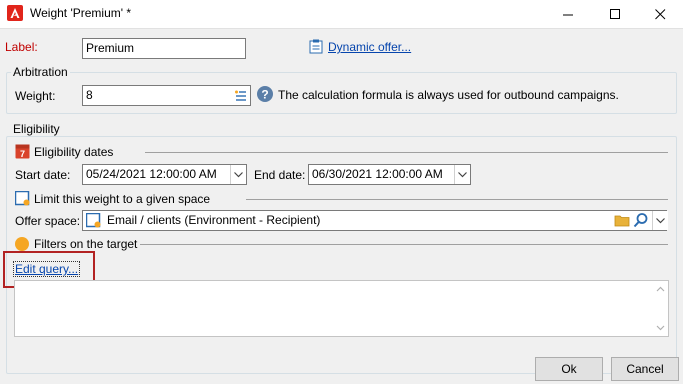 The height and width of the screenshot is (384, 683). I want to click on clipboard-icon, so click(316, 46).